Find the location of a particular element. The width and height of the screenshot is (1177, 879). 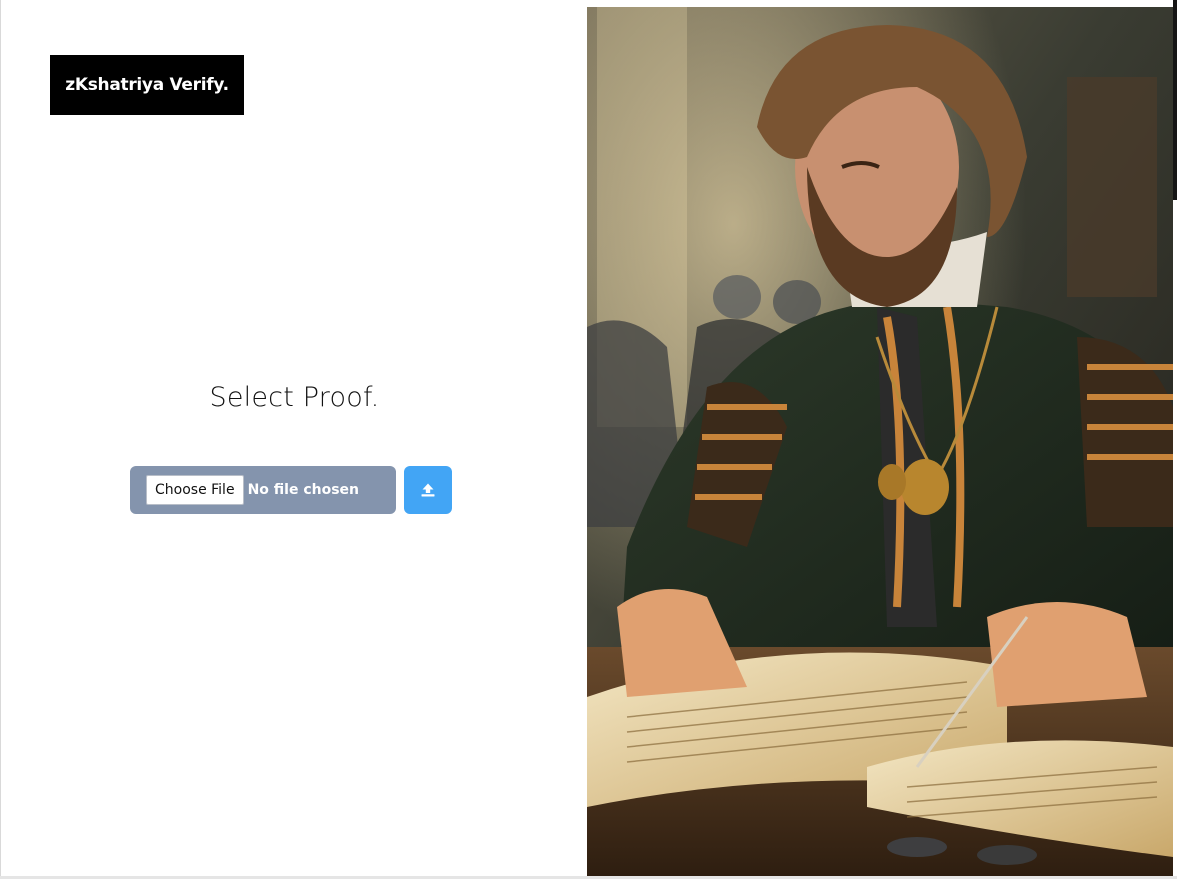

brand-logo: zKshatriya Verify. is located at coordinates (147, 85).